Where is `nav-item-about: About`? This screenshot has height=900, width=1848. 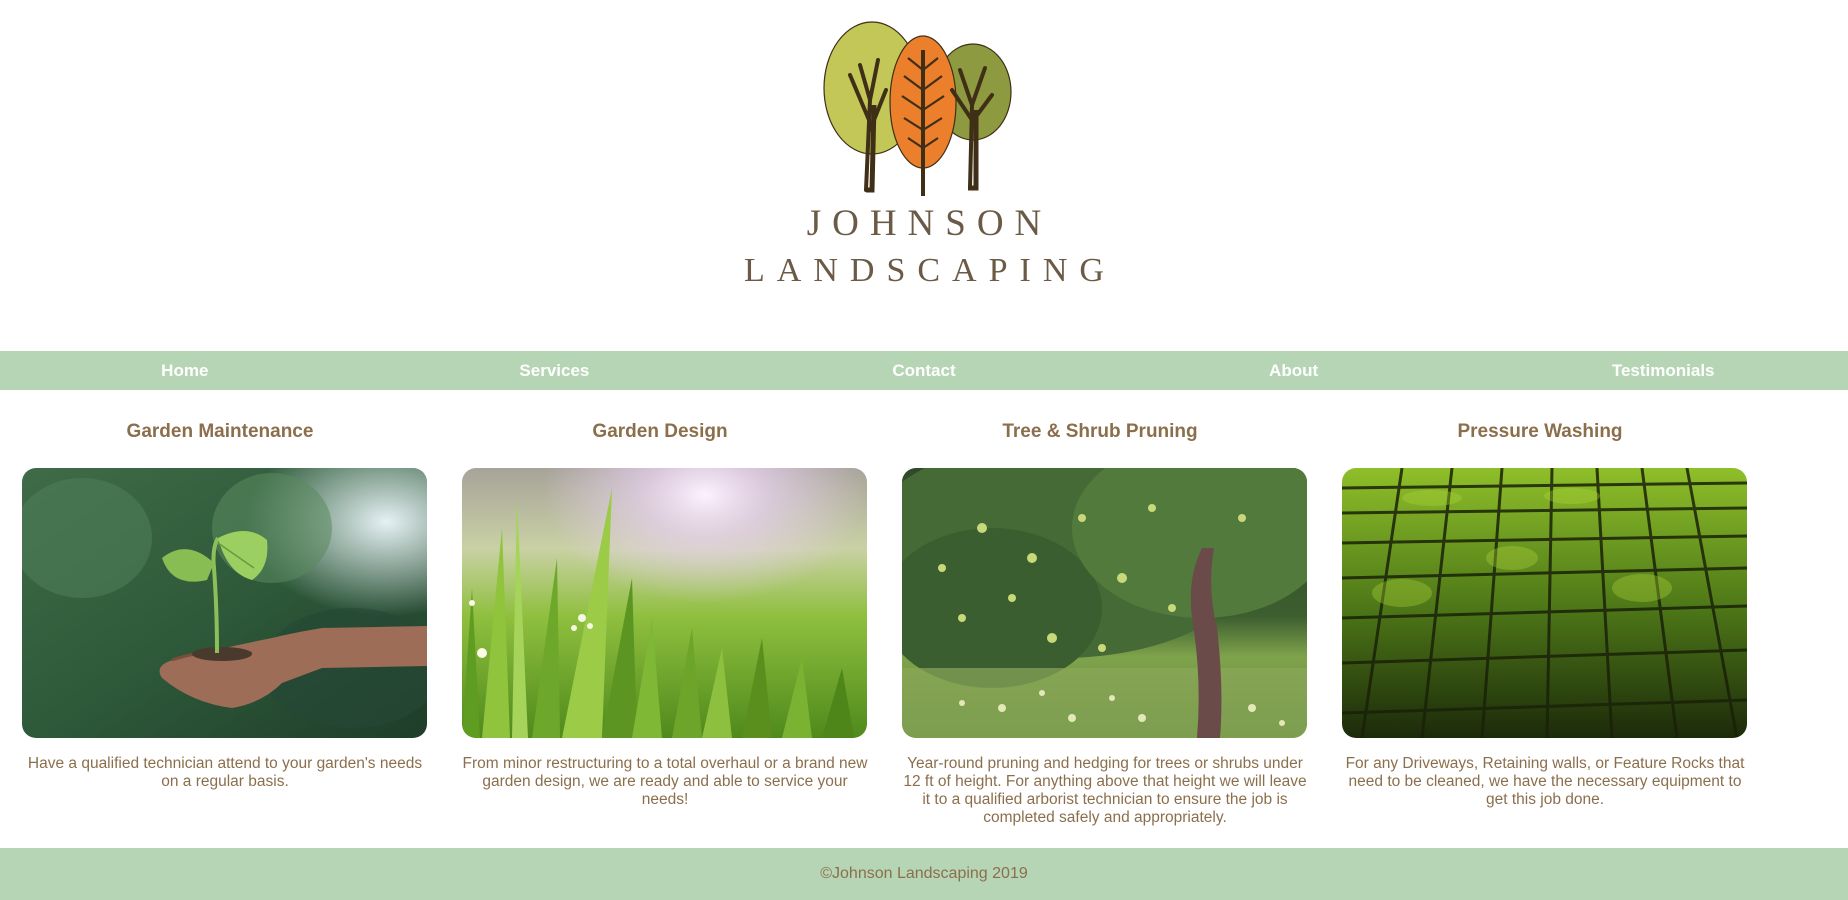 nav-item-about: About is located at coordinates (1294, 370).